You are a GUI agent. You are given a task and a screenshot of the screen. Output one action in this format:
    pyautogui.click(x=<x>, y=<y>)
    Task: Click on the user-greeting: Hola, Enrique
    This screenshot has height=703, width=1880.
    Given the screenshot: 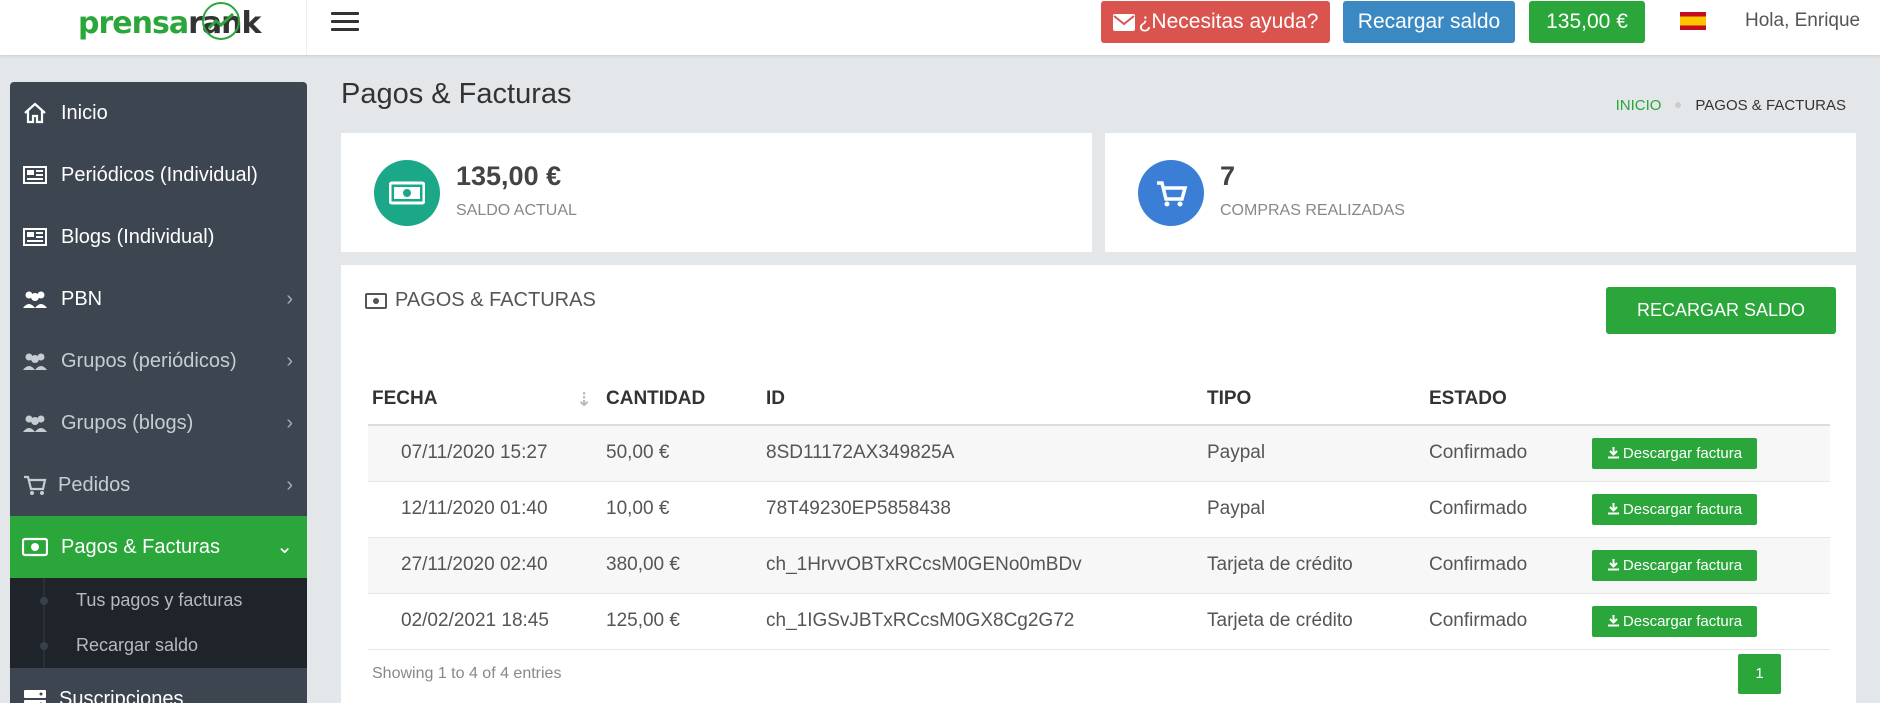 What is the action you would take?
    pyautogui.click(x=1802, y=21)
    